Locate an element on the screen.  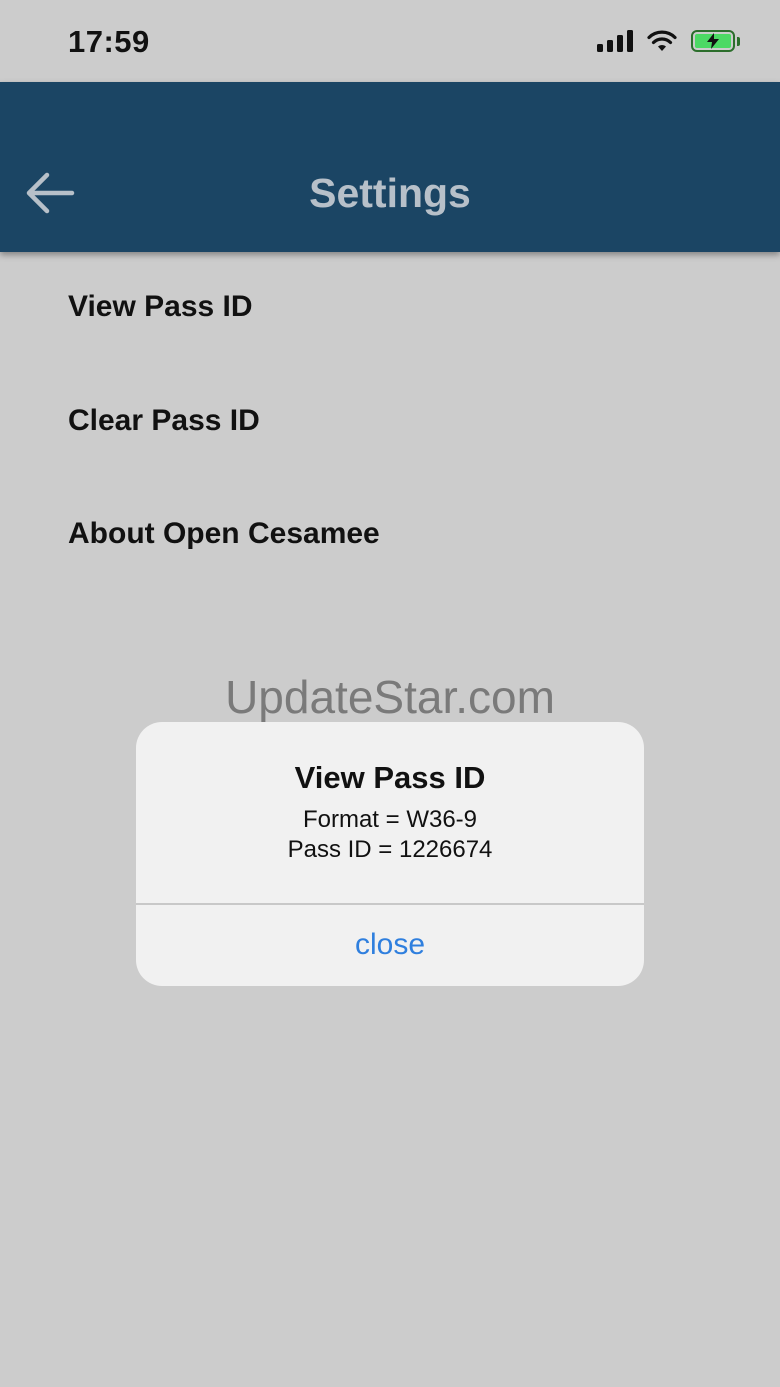
menu-item-about: About Open Cesamee is located at coordinates (224, 534).